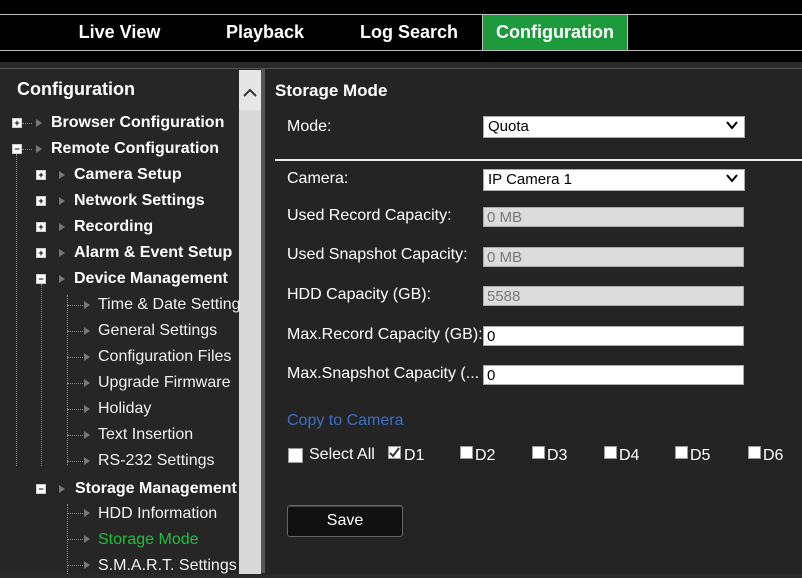  Describe the element at coordinates (557, 455) in the screenshot. I see `camera-d3-label: D3` at that location.